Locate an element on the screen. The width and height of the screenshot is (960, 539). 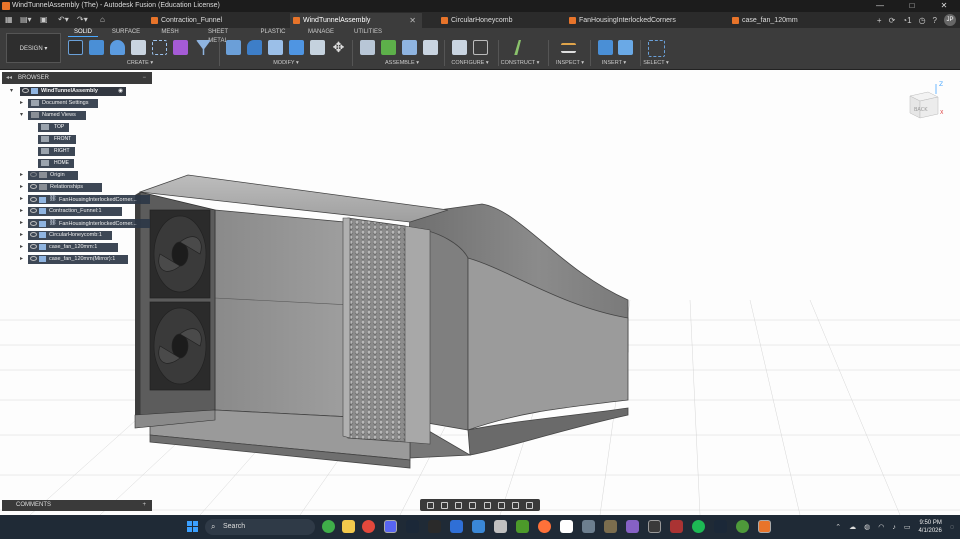
comments-panel: COMMENTS + is located at coordinates (77, 505).